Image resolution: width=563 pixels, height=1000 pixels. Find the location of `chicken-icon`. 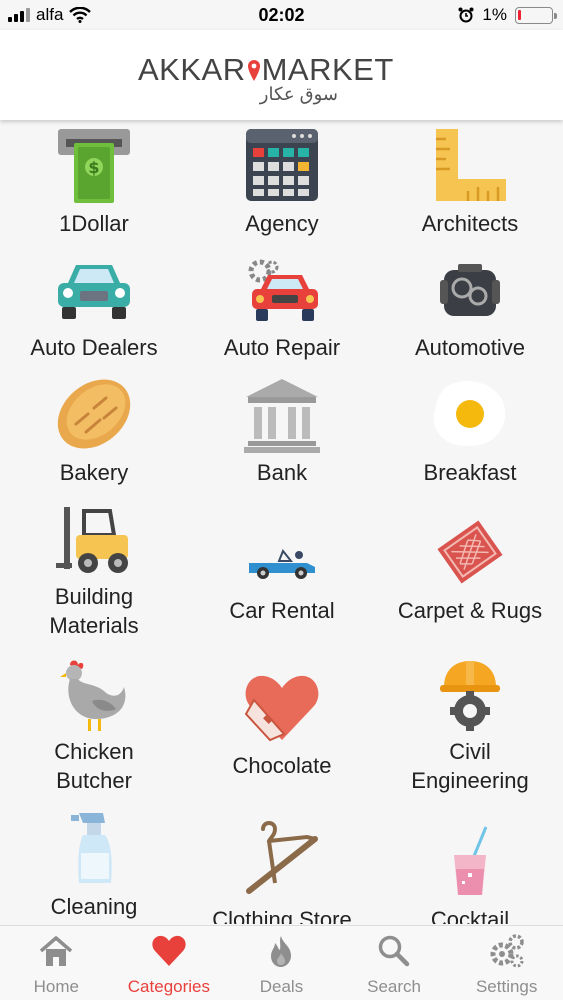

chicken-icon is located at coordinates (93, 695).